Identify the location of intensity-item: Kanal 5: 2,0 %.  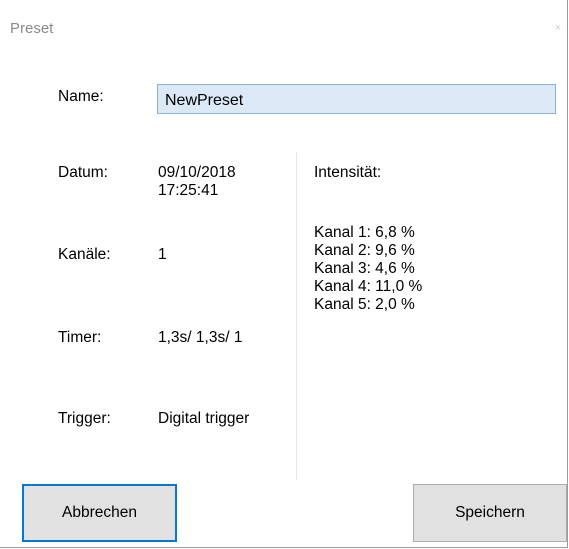
(364, 304).